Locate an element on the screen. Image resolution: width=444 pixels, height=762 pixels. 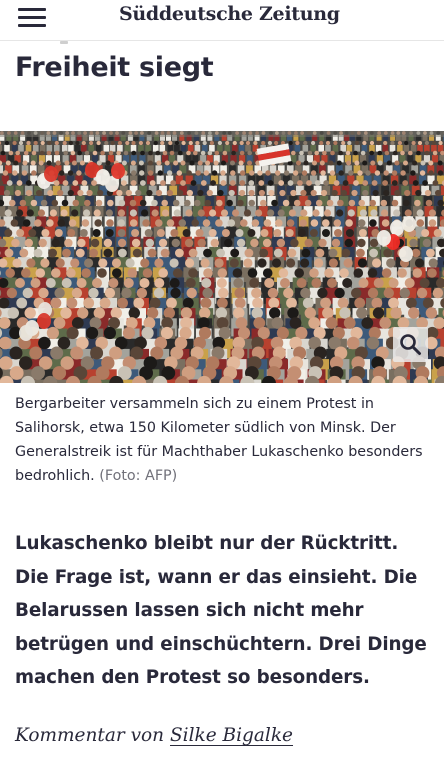
scroll-indicator is located at coordinates (64, 42).